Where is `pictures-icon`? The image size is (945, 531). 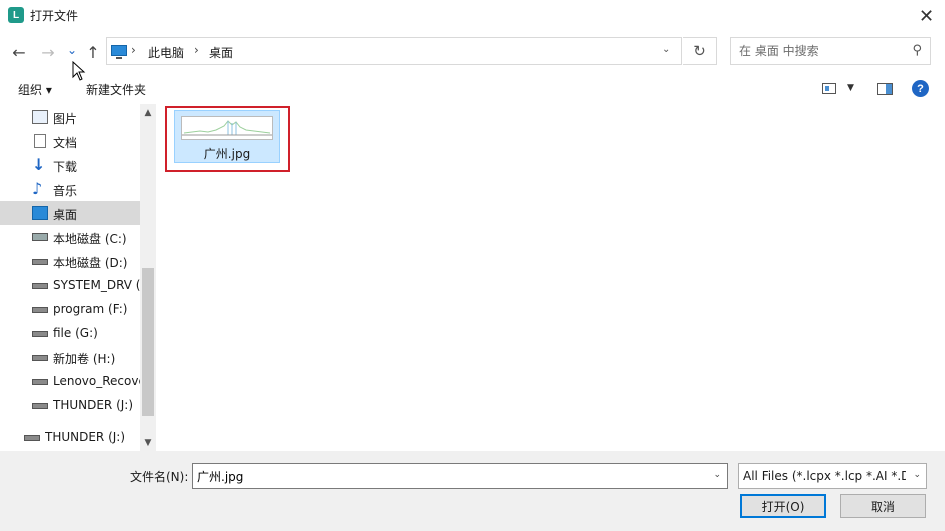
pictures-icon is located at coordinates (40, 117).